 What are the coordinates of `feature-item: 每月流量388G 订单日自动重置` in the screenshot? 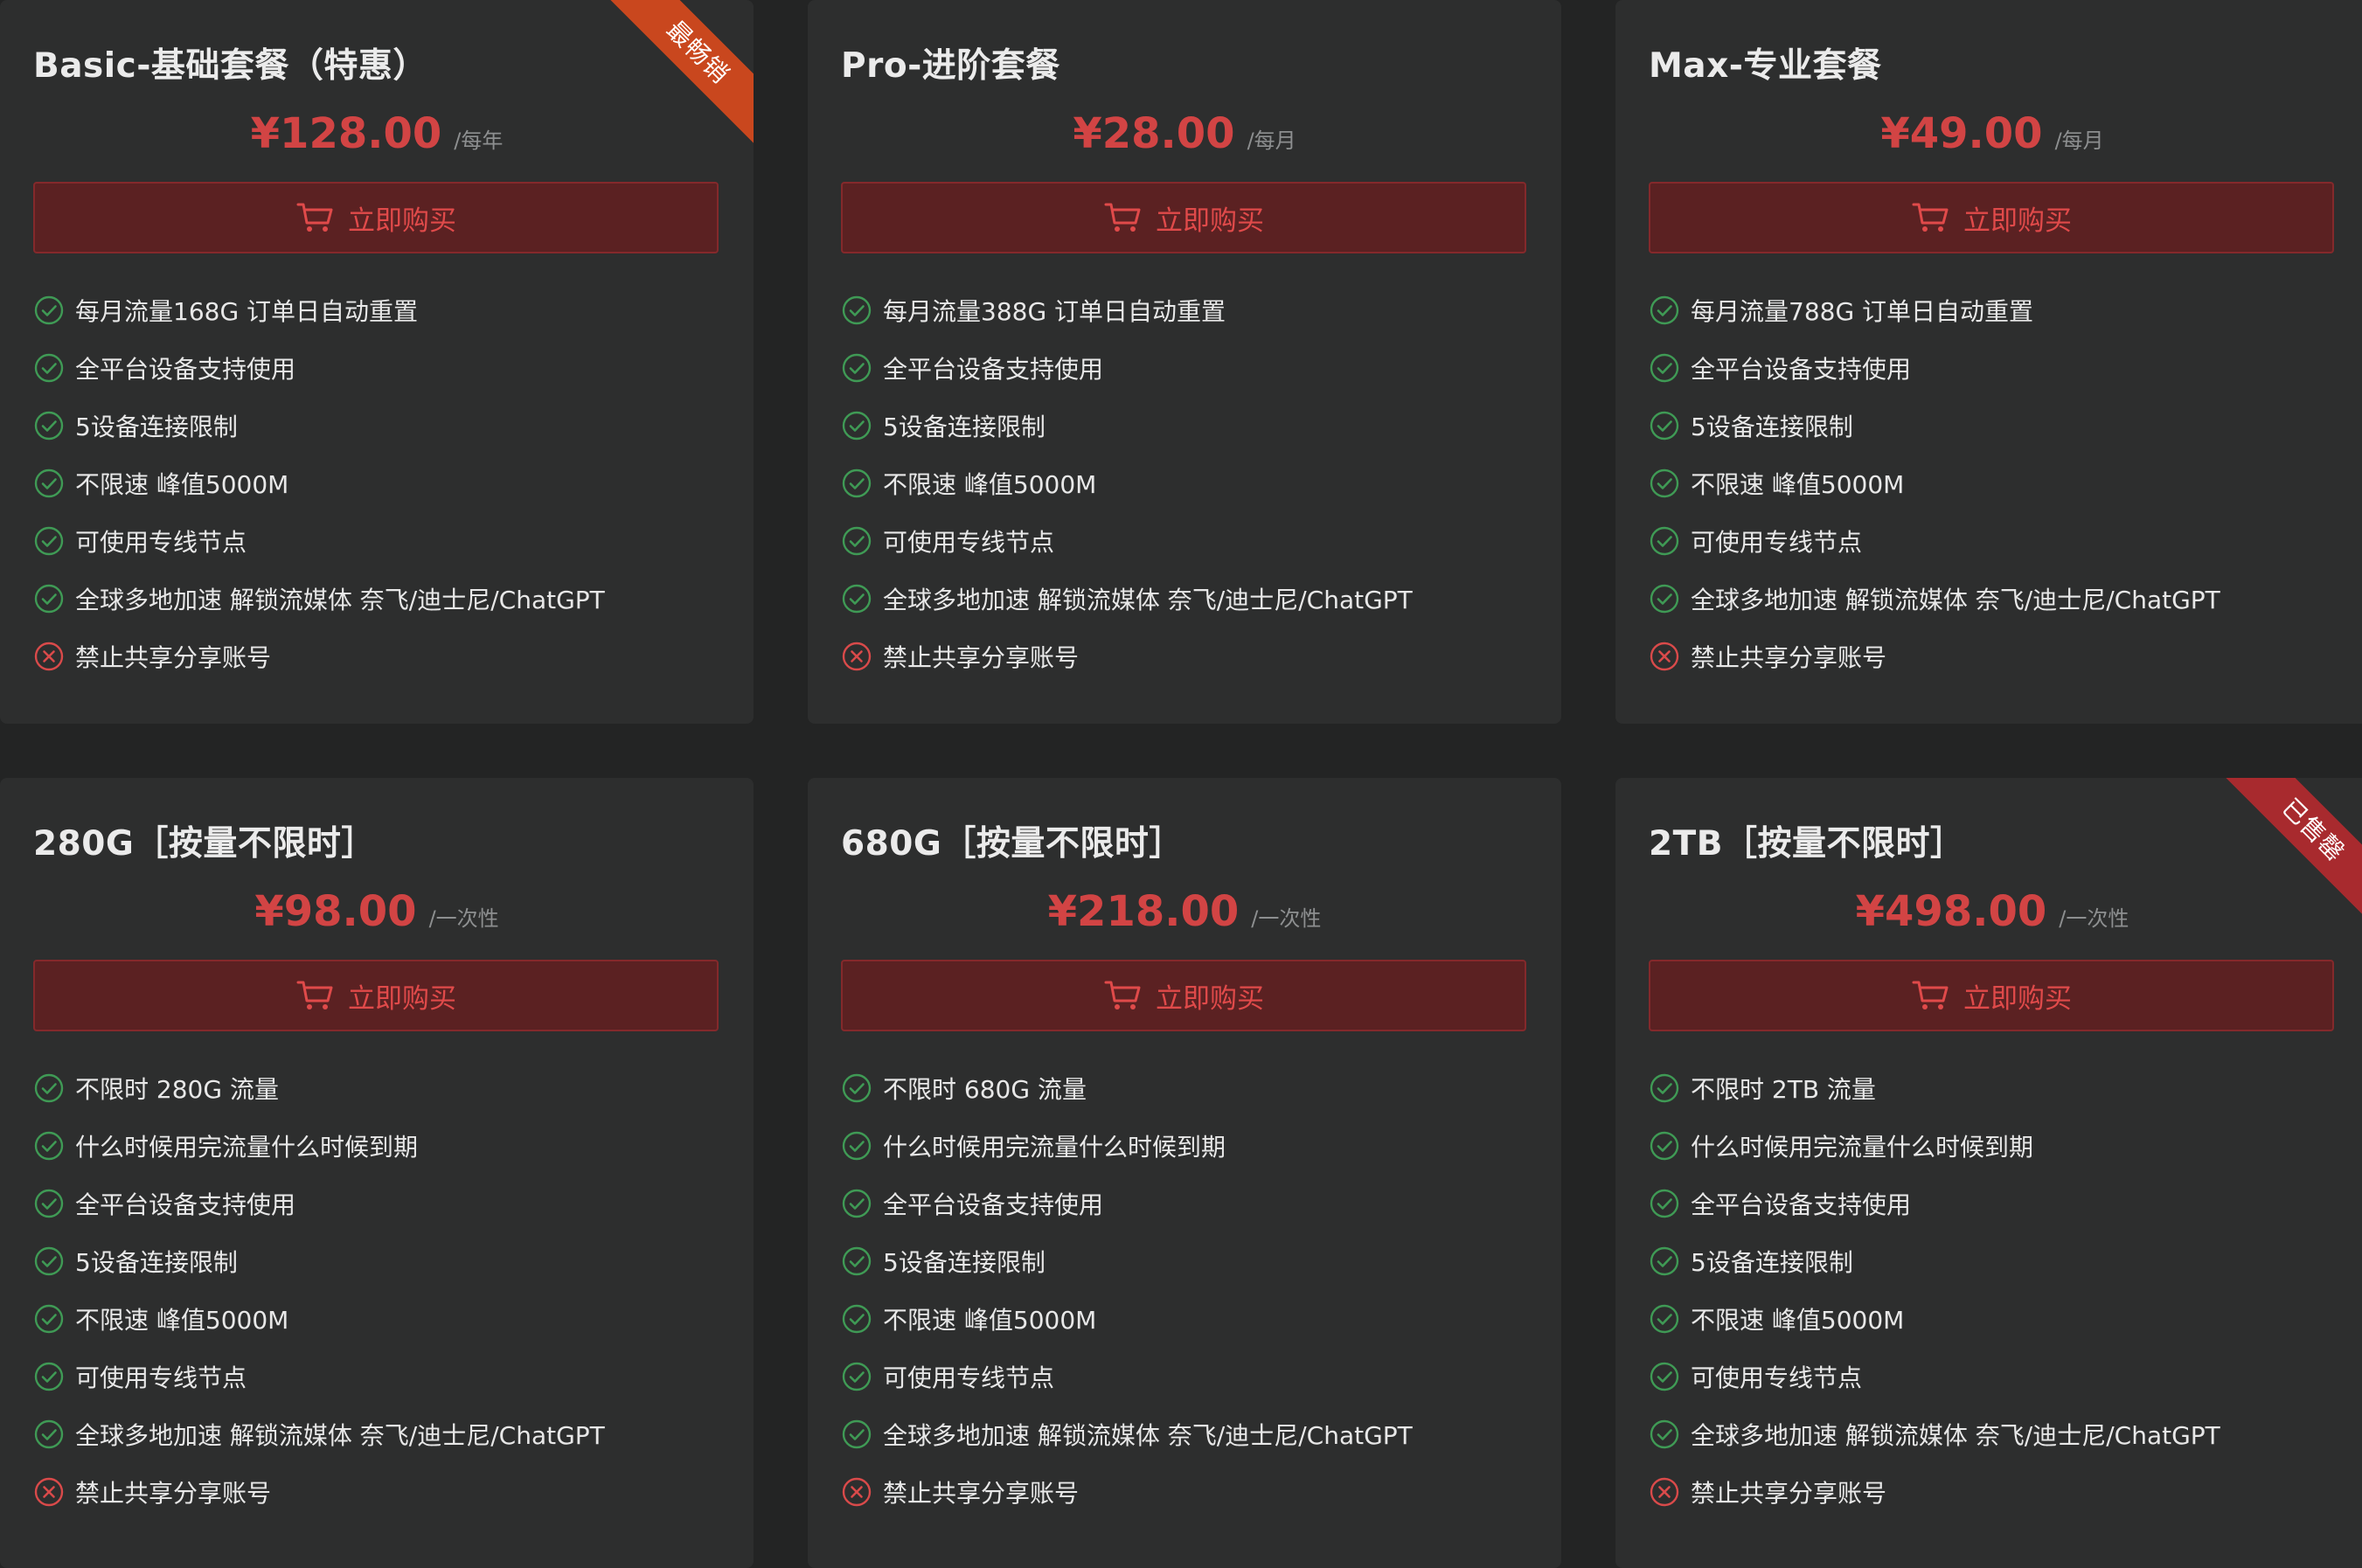 It's located at (1127, 310).